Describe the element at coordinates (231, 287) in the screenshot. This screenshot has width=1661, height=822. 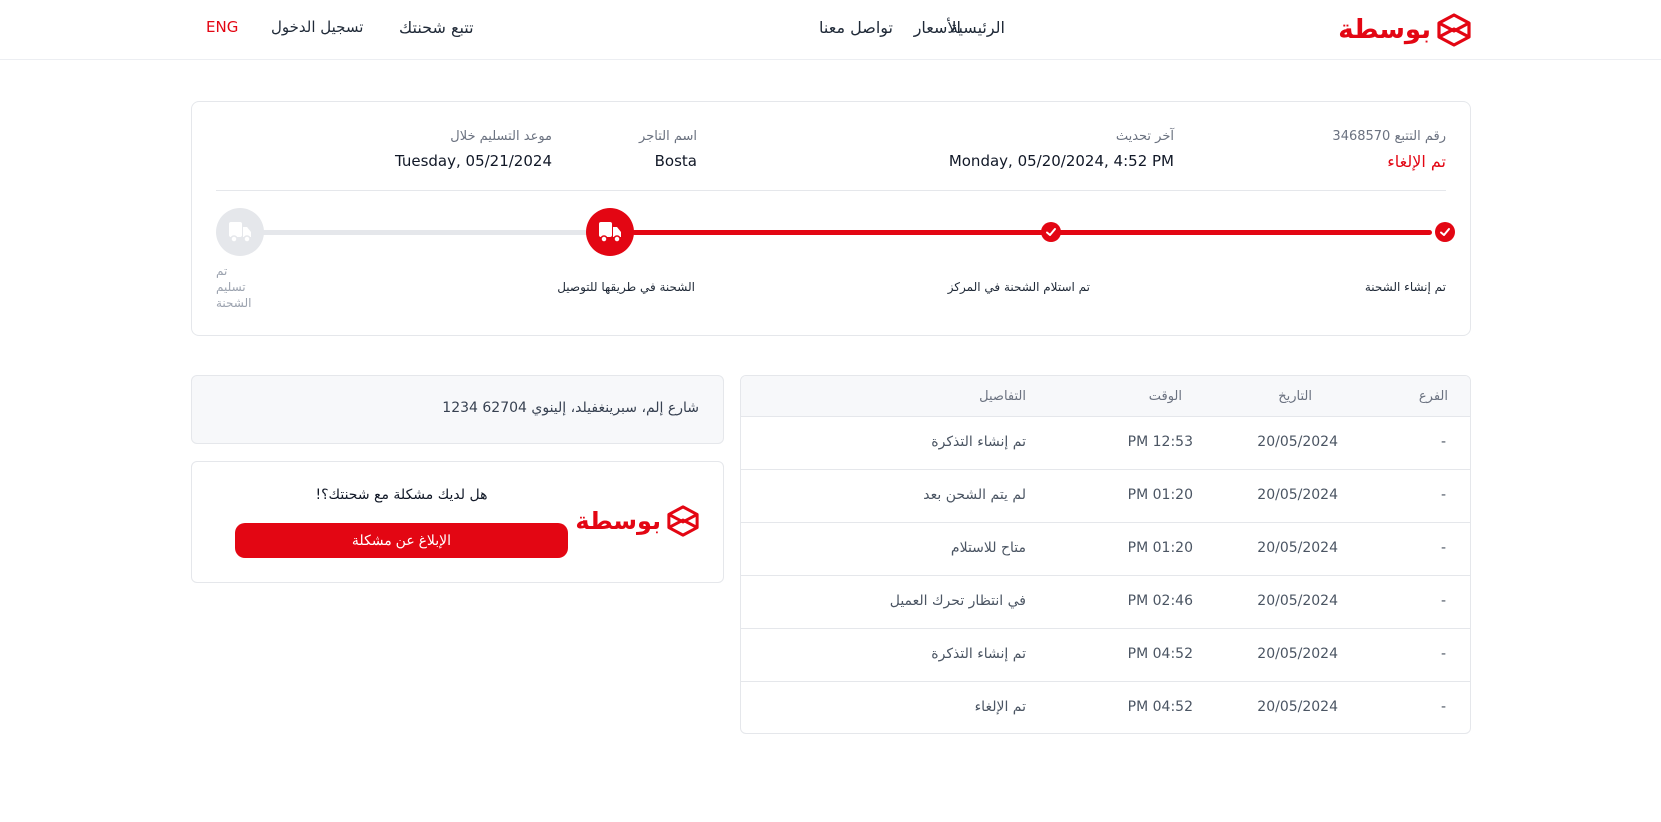
I see `step-label-delivered-line: تسليم` at that location.